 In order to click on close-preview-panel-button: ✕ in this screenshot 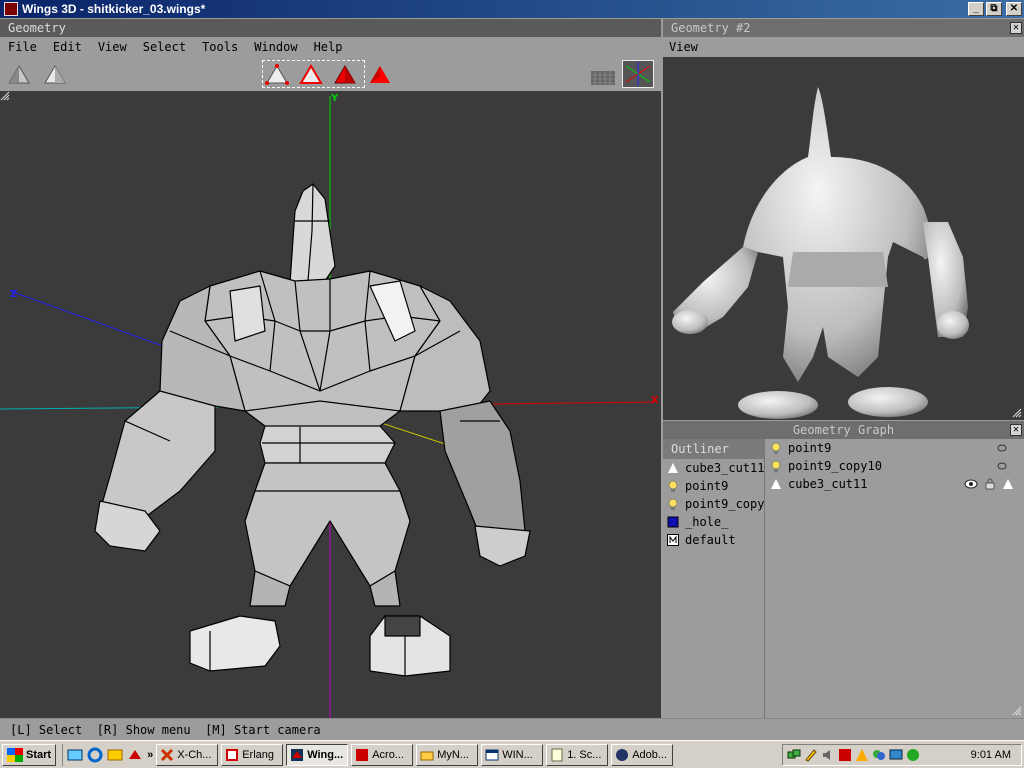, I will do `click(1016, 28)`.